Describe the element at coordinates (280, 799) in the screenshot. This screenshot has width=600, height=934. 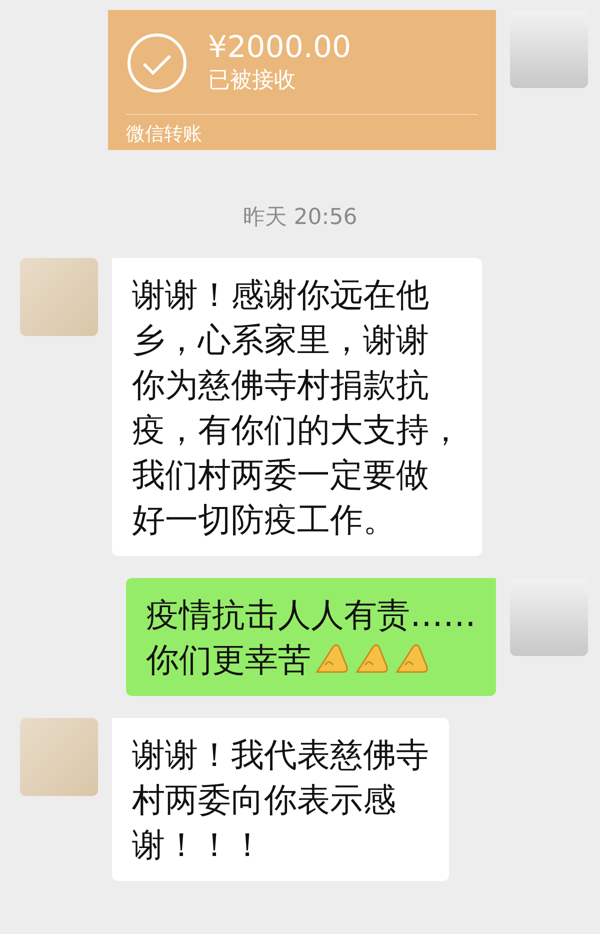
I see `message-bubble: 谢谢！我代表慈佛寺 村两委向你表示感 谢！！！` at that location.